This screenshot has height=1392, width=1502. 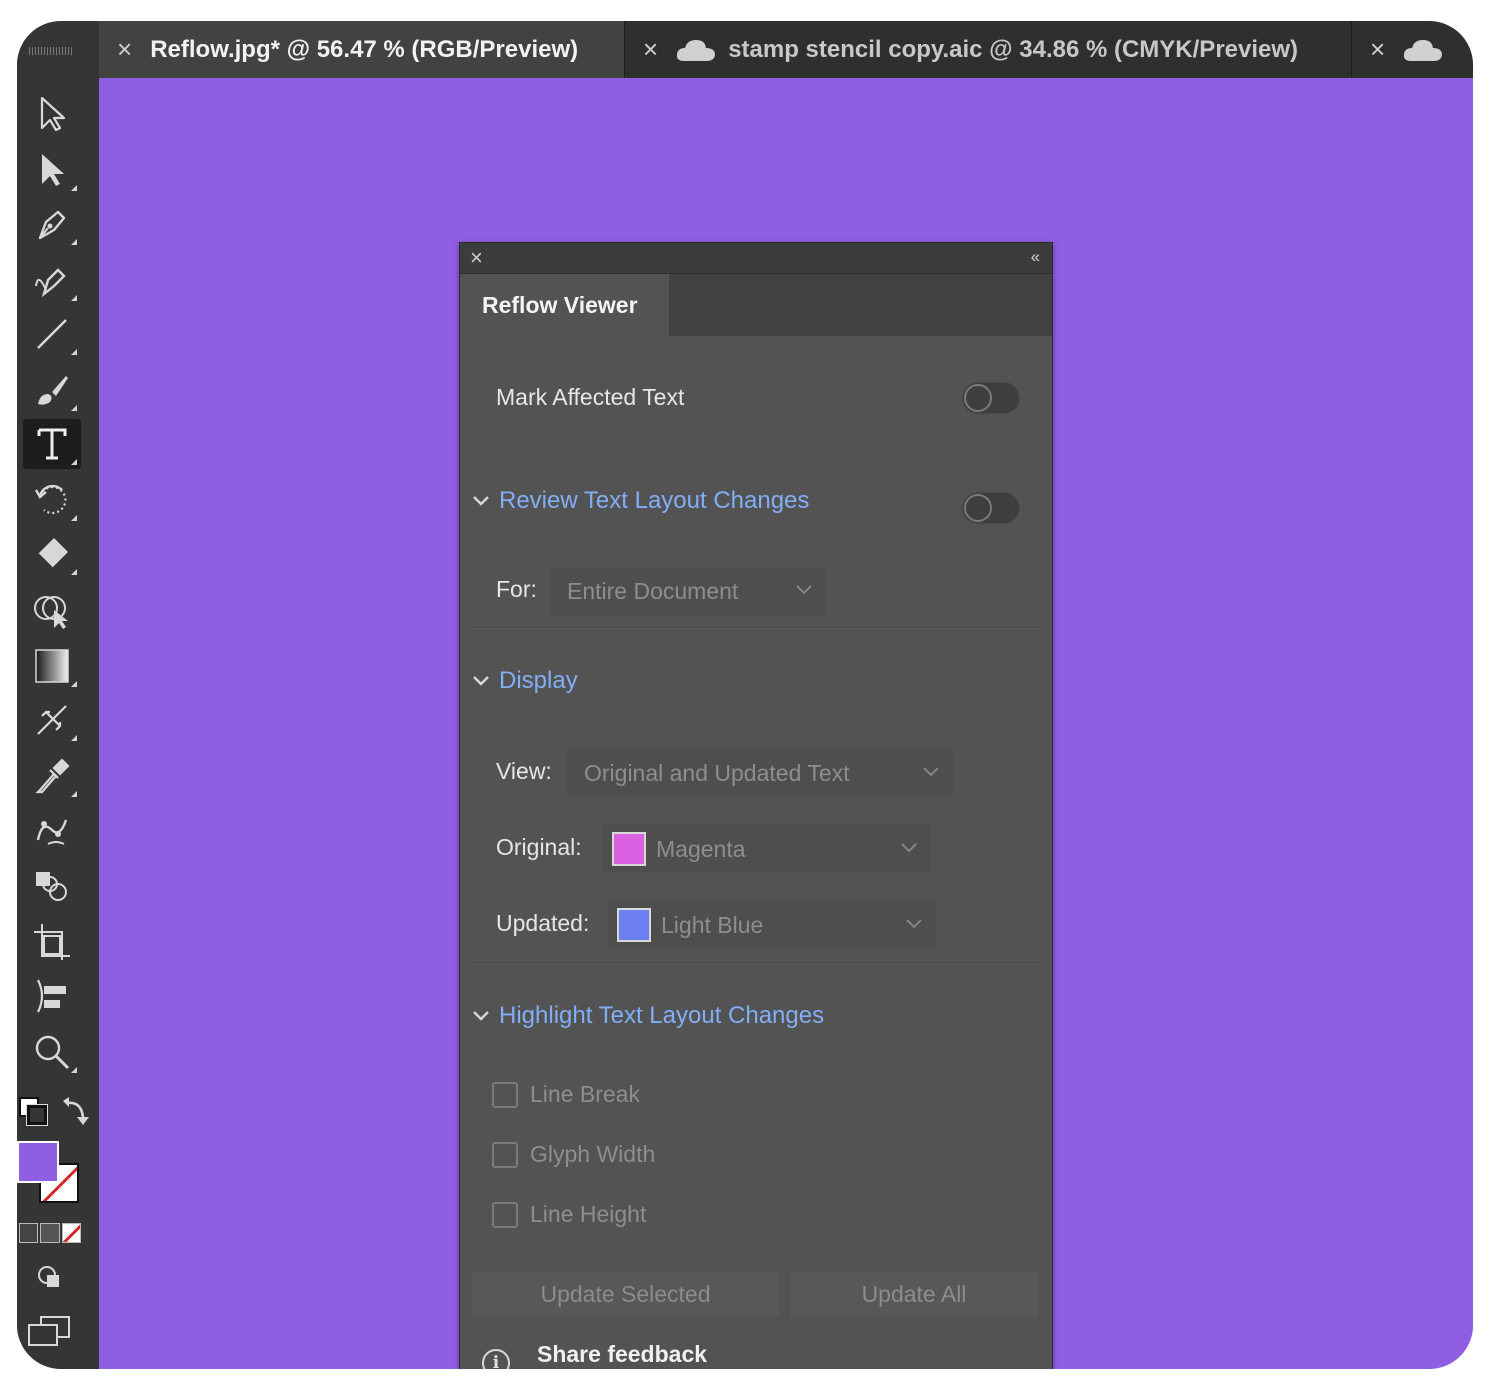 I want to click on section-title: Highlight Text Layout Changes, so click(x=662, y=1015).